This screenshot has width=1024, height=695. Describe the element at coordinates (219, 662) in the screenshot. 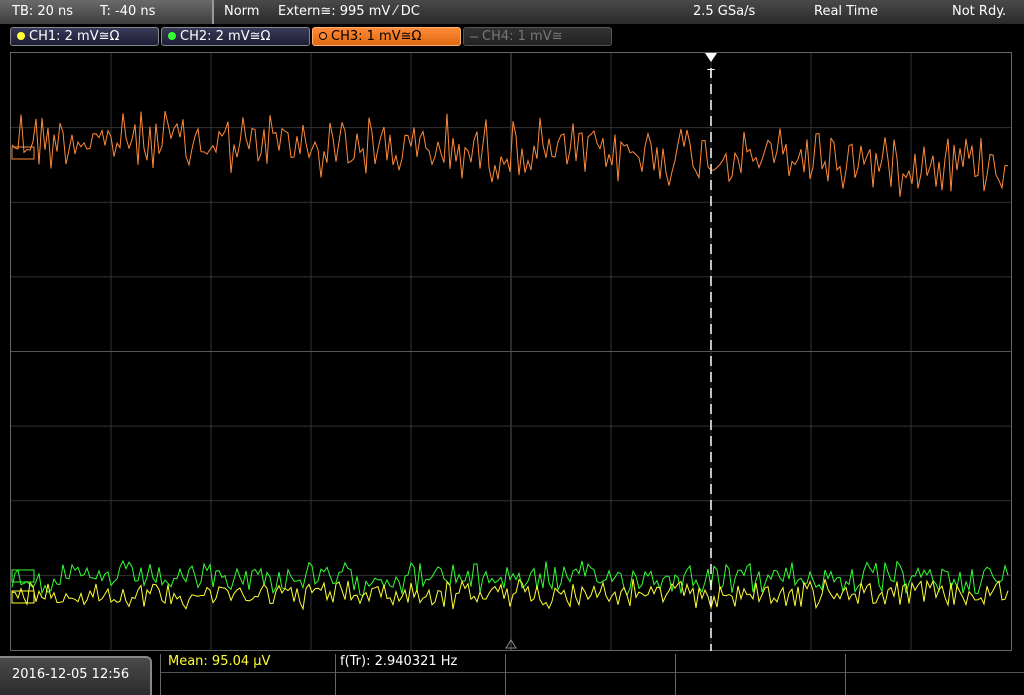

I see `mean-measurement: Mean: 95.04 µV` at that location.